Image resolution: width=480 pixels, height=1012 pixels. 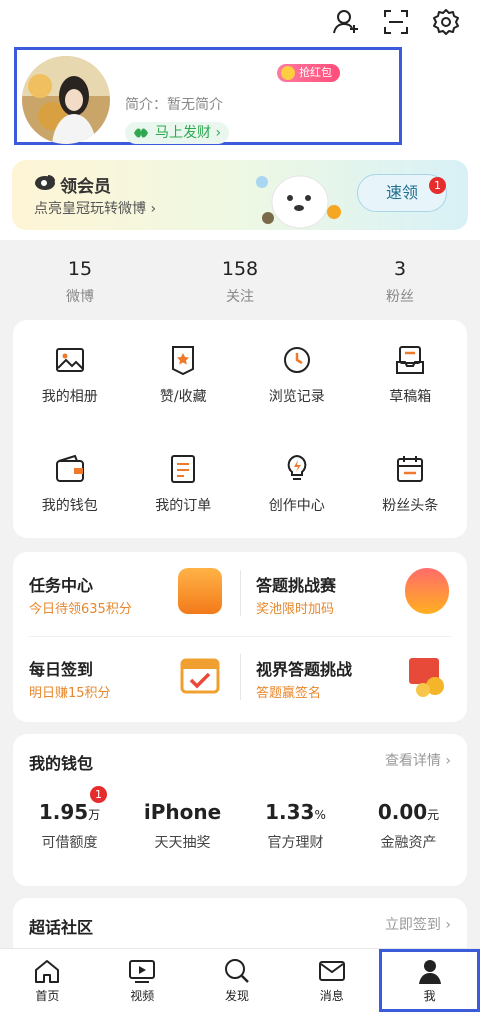 What do you see at coordinates (297, 467) in the screenshot?
I see `creator-icon` at bounding box center [297, 467].